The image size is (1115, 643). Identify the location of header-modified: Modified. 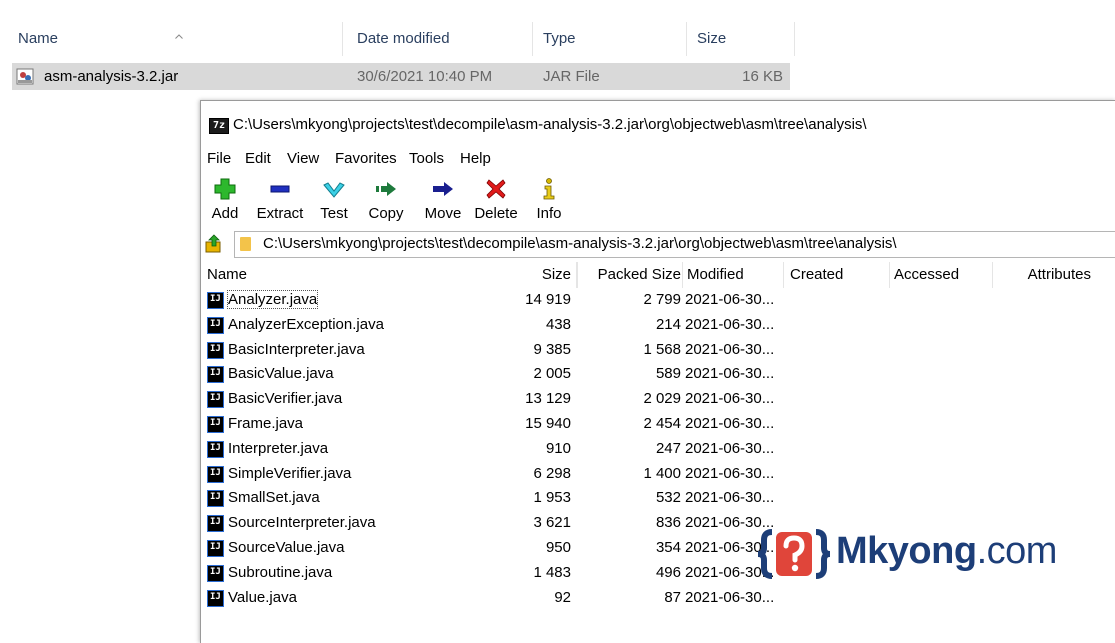
(715, 274).